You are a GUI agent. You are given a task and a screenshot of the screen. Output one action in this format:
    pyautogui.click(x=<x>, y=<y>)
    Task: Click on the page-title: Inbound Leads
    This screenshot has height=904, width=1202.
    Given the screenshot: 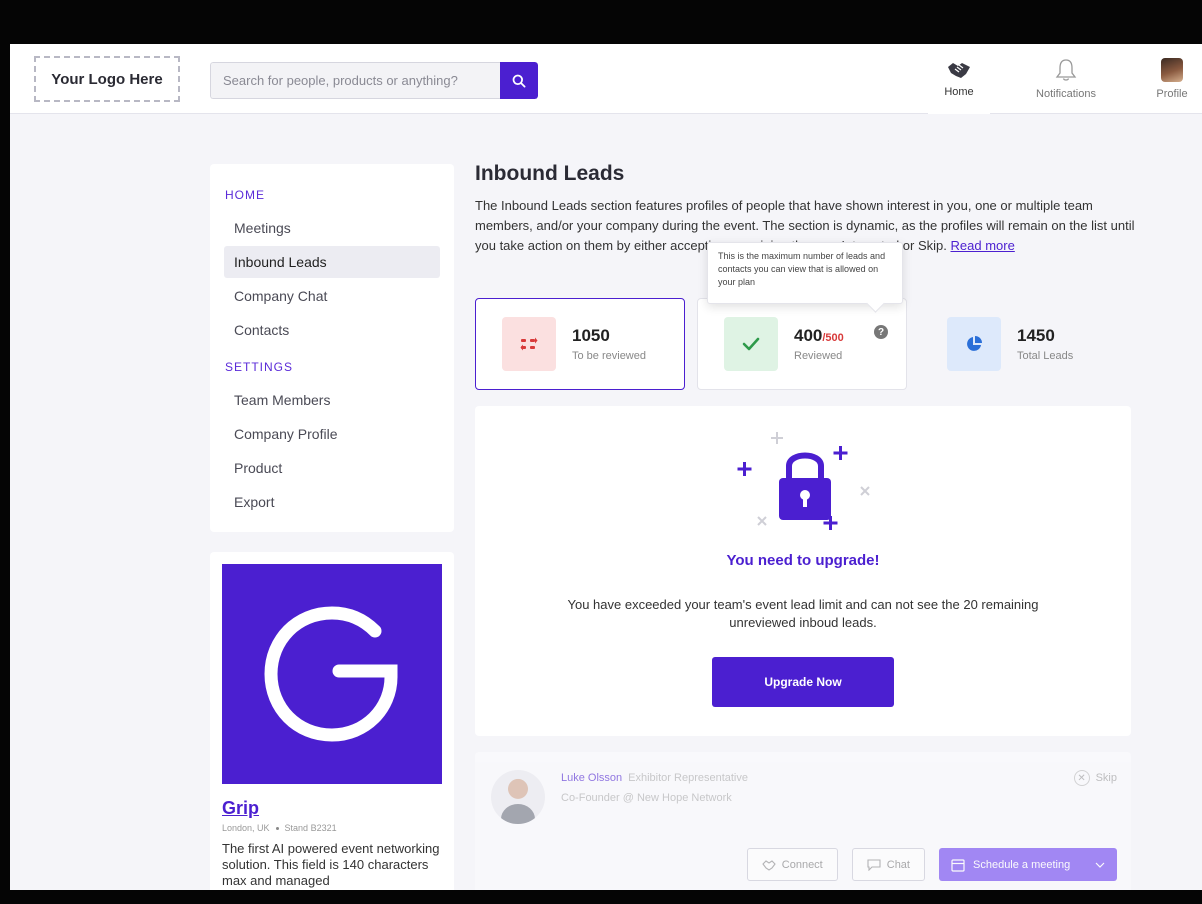 What is the action you would take?
    pyautogui.click(x=550, y=173)
    